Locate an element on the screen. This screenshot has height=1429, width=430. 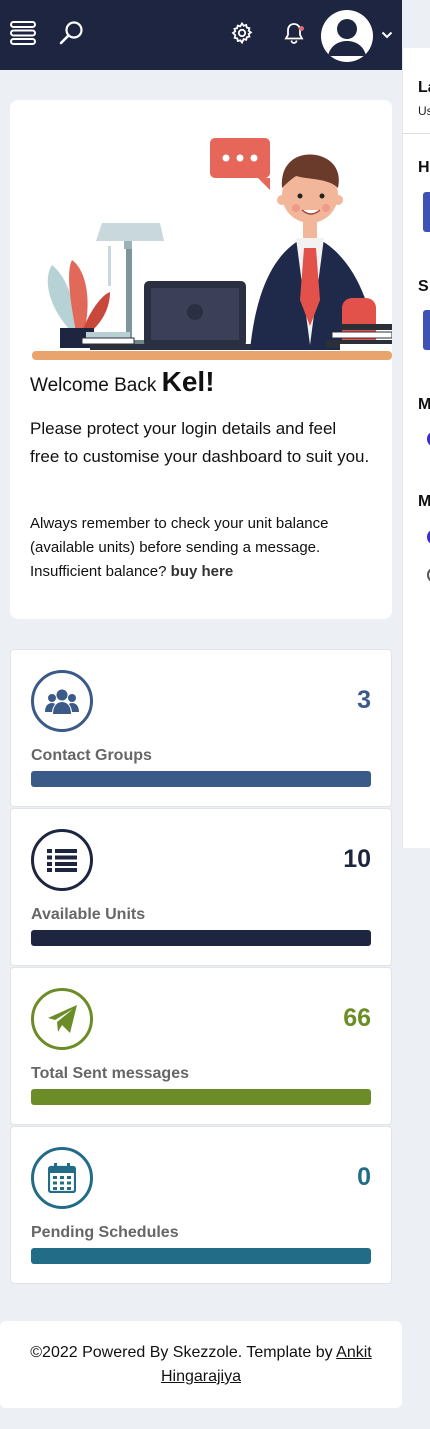
user-name: Kel! is located at coordinates (188, 381).